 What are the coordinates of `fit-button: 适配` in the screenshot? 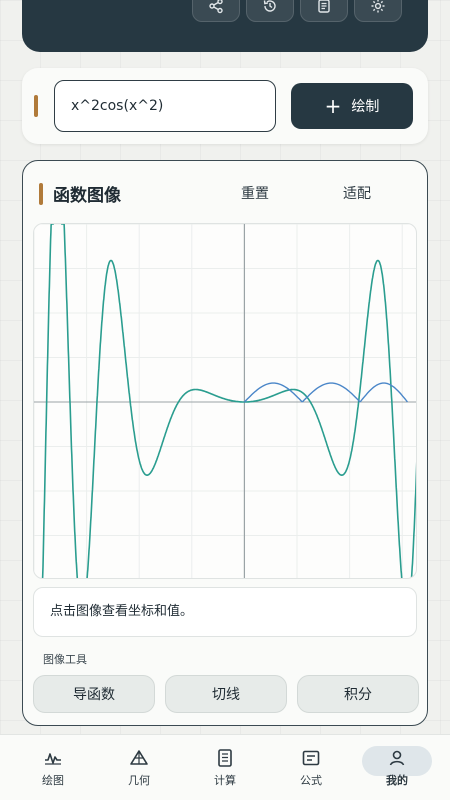 It's located at (357, 193).